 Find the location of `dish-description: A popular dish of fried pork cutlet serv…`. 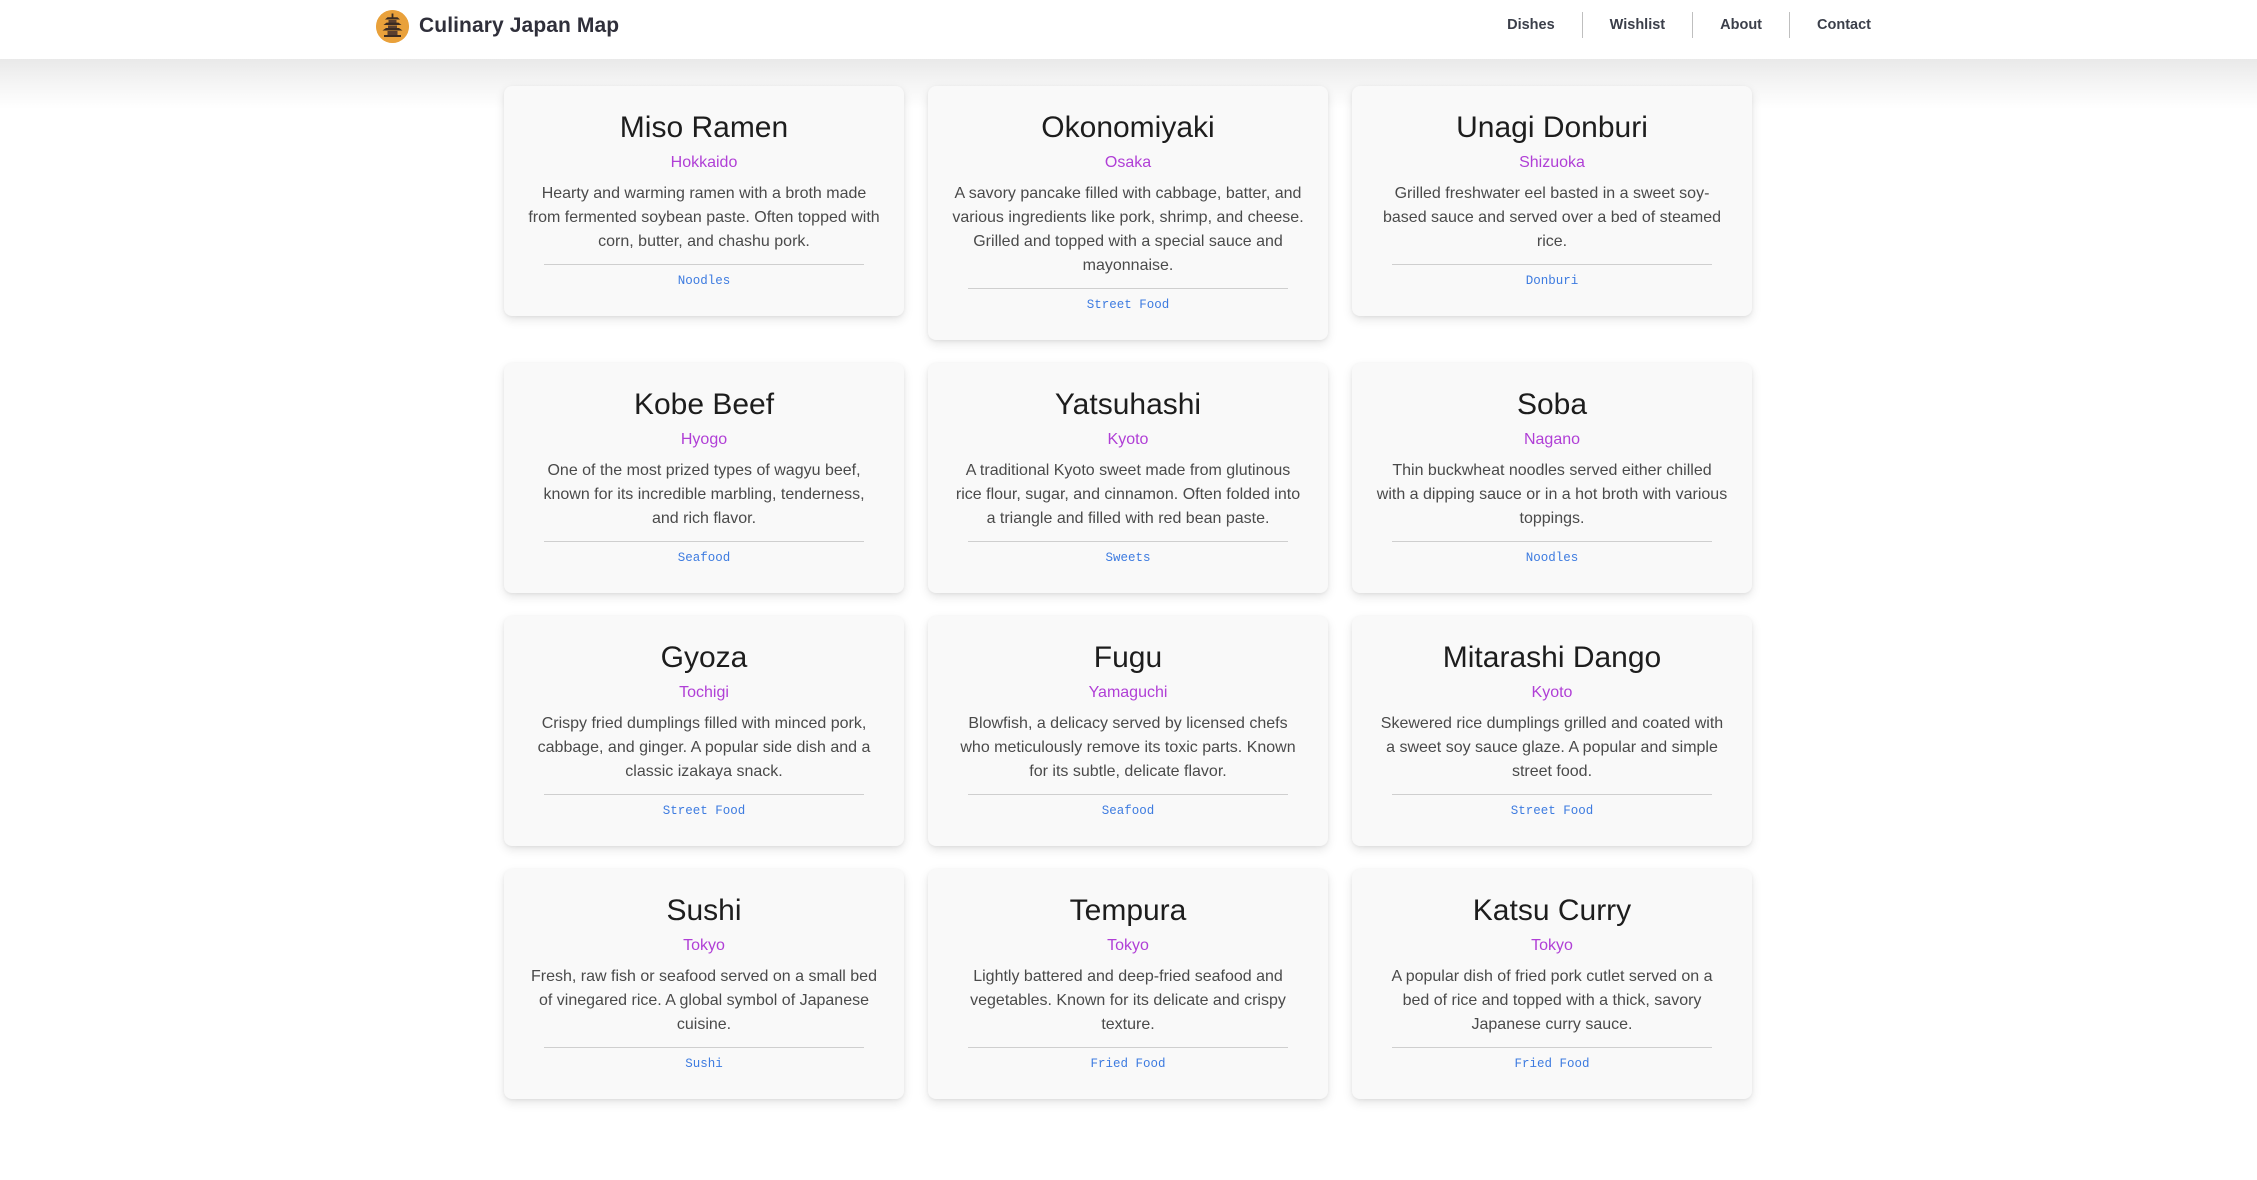

dish-description: A popular dish of fried pork cutlet serv… is located at coordinates (1552, 1000).